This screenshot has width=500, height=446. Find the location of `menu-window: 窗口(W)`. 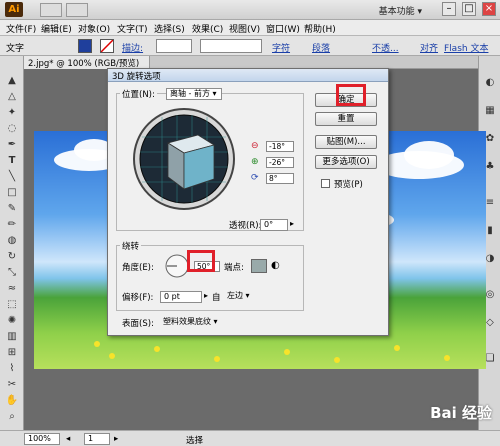

menu-window: 窗口(W) is located at coordinates (283, 28).